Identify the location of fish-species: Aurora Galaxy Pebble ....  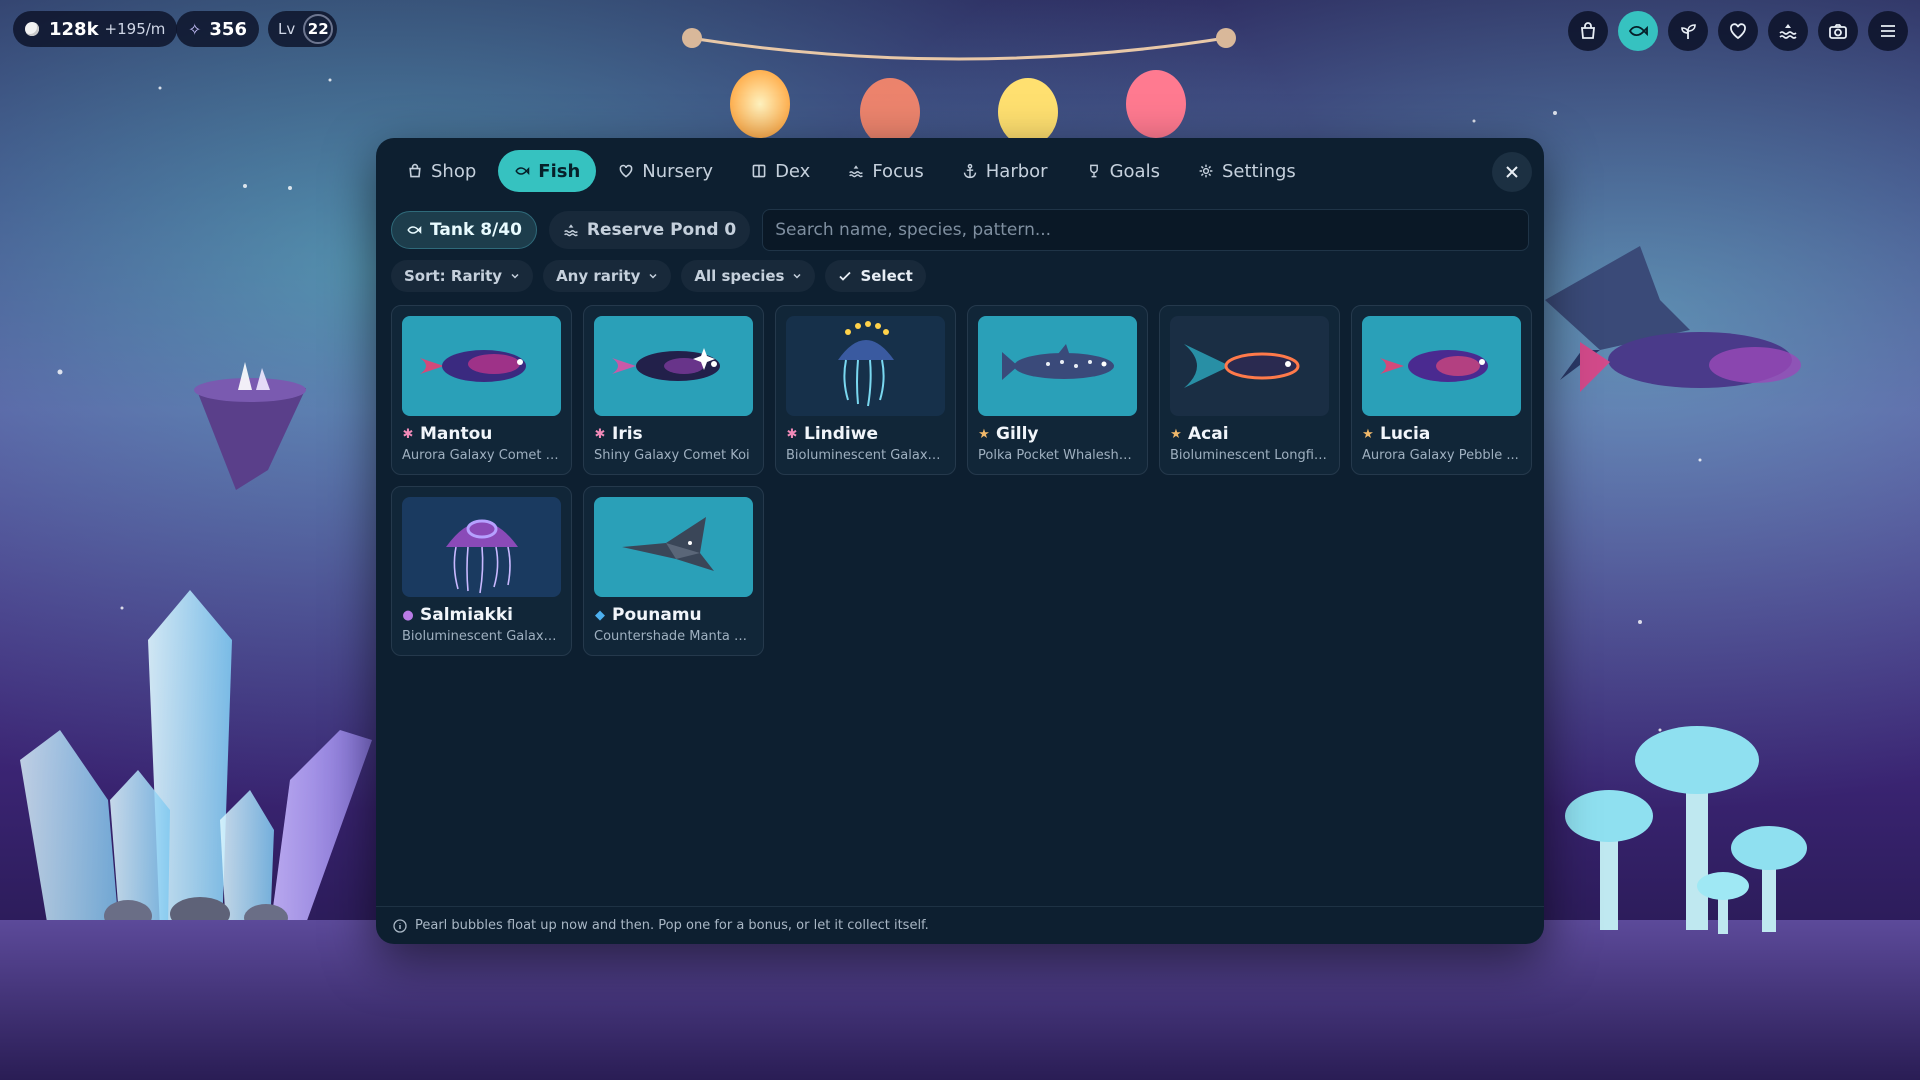
(1440, 455).